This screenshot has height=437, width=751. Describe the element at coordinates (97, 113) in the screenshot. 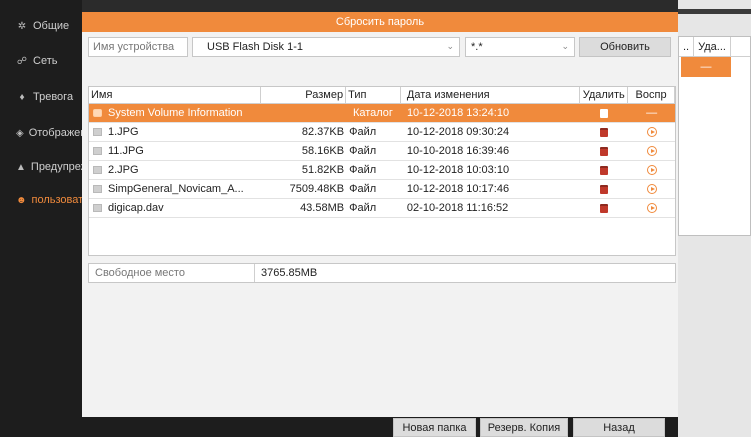

I see `folder-icon` at that location.